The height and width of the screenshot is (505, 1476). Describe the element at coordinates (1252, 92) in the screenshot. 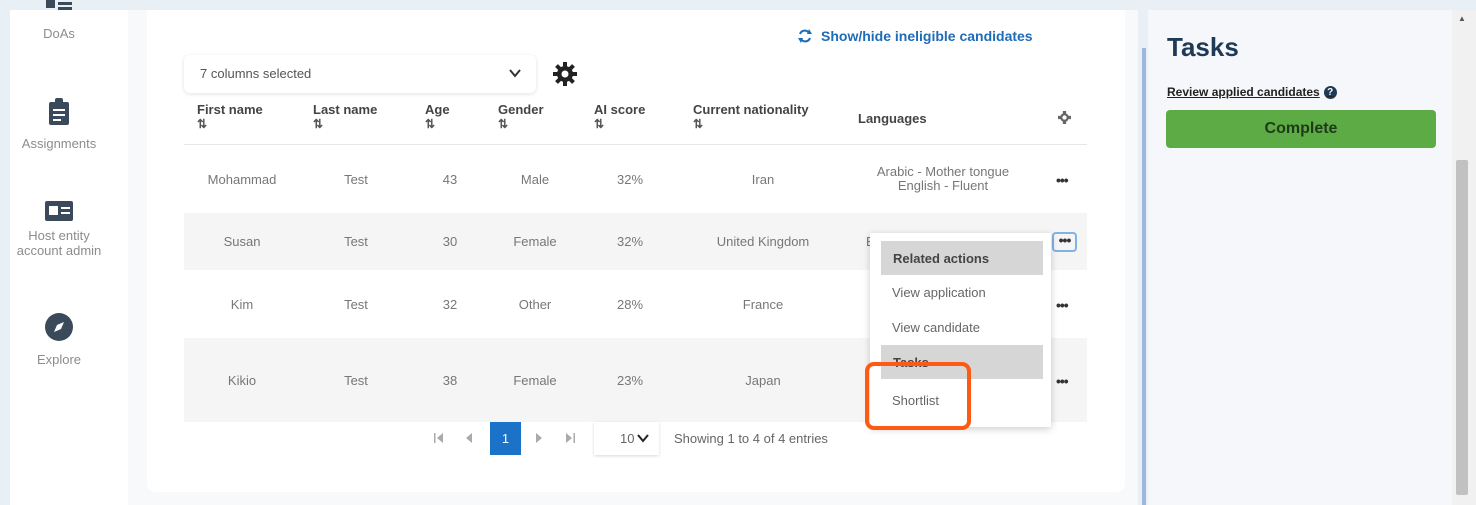

I see `review-applied-candidates-link: Review applied candidates ?` at that location.